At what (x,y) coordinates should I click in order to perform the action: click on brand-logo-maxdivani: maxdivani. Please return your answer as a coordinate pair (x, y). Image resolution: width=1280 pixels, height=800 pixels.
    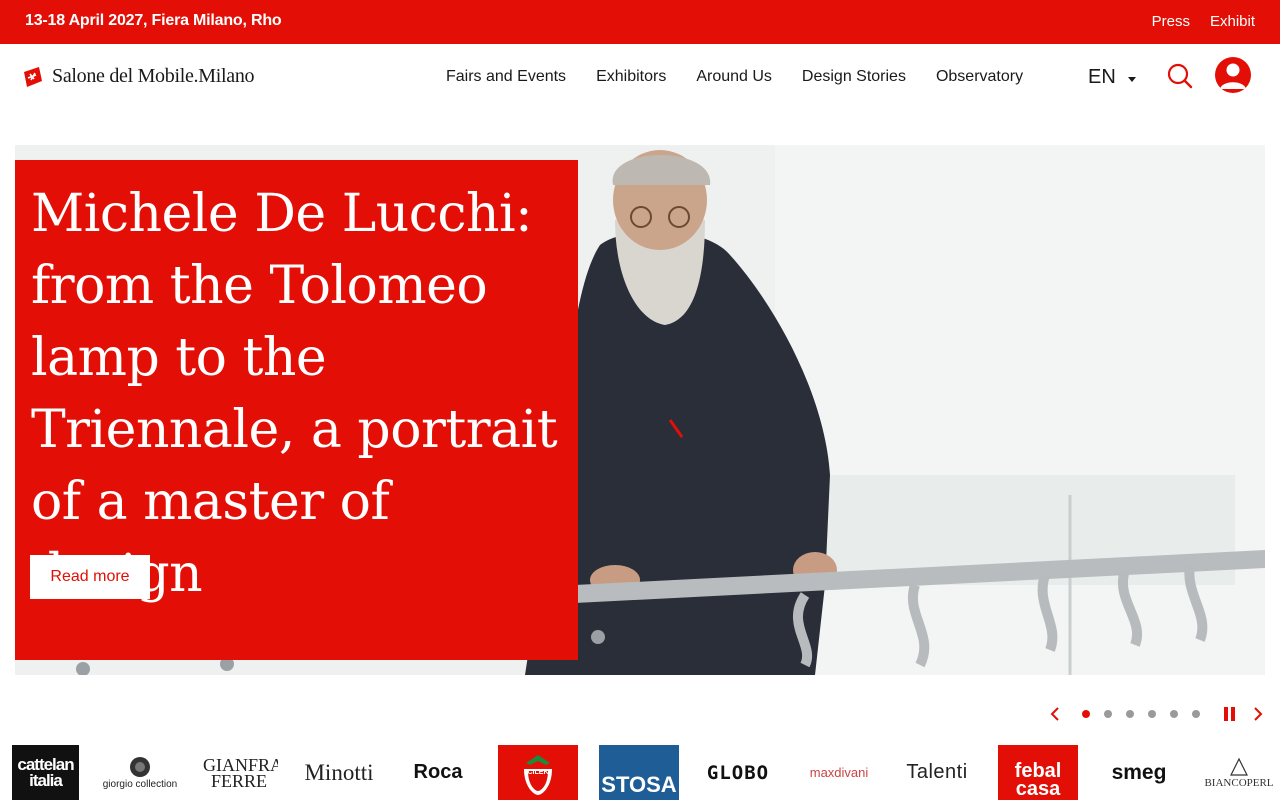
    Looking at the image, I should click on (839, 772).